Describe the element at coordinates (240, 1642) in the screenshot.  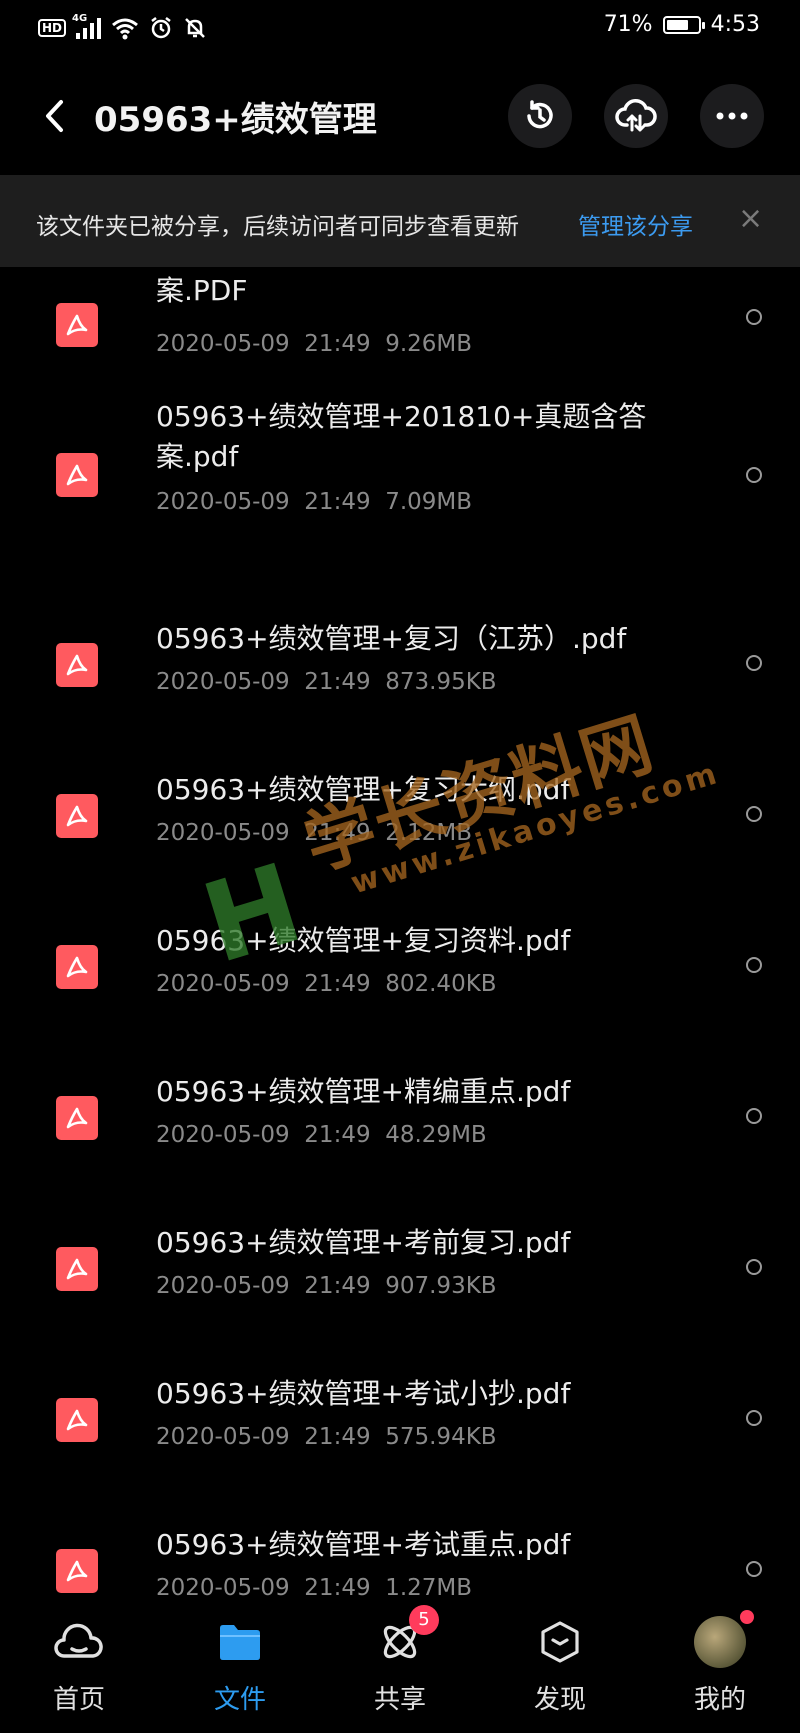
I see `folder-icon` at that location.